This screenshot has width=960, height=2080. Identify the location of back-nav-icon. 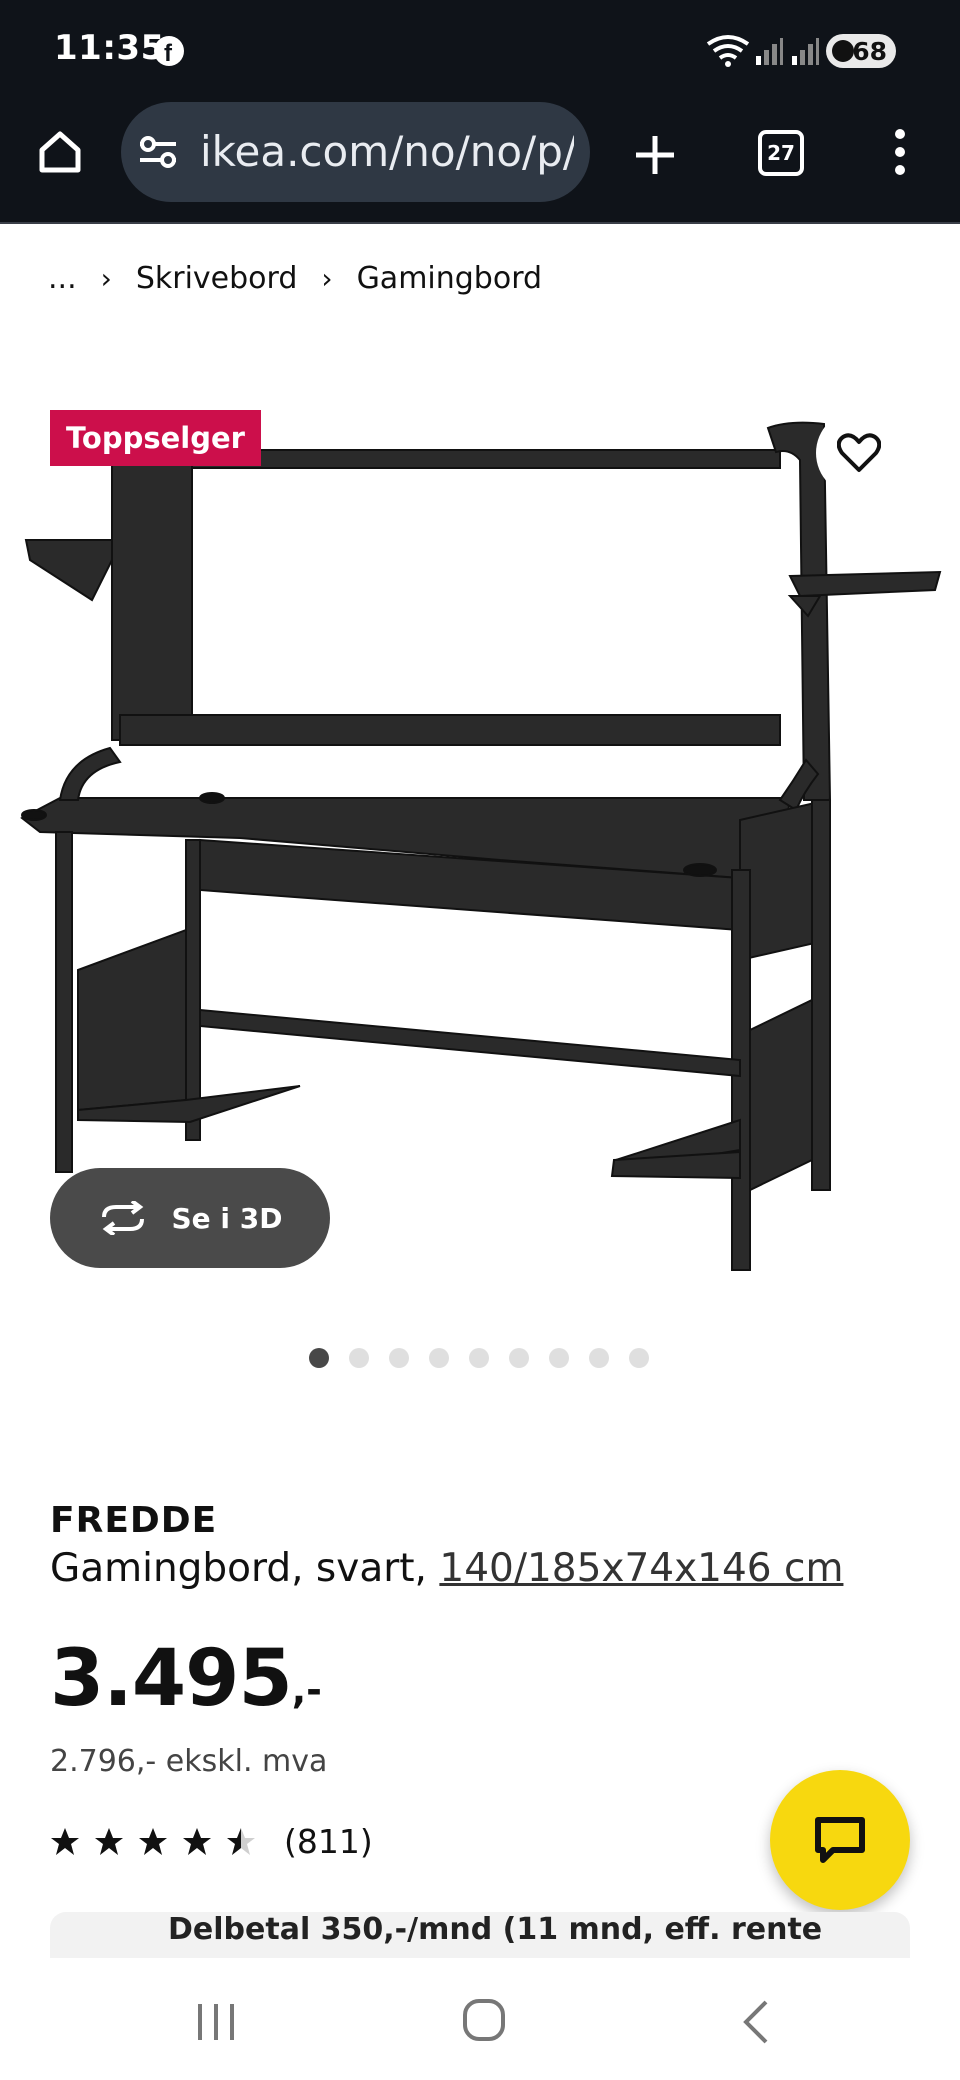
(755, 2024).